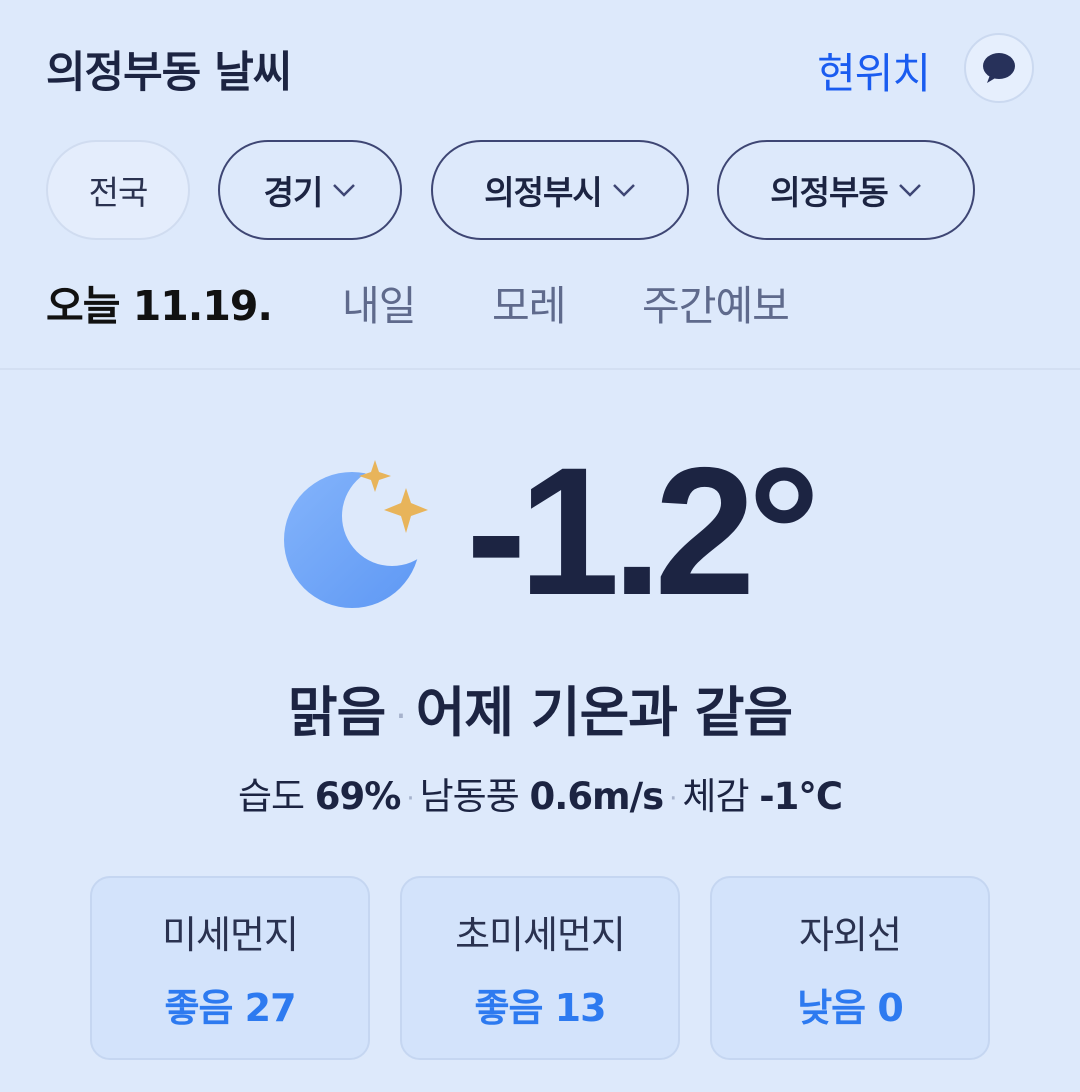 This screenshot has width=1080, height=1092. Describe the element at coordinates (540, 1008) in the screenshot. I see `card-value: 좋음 13` at that location.